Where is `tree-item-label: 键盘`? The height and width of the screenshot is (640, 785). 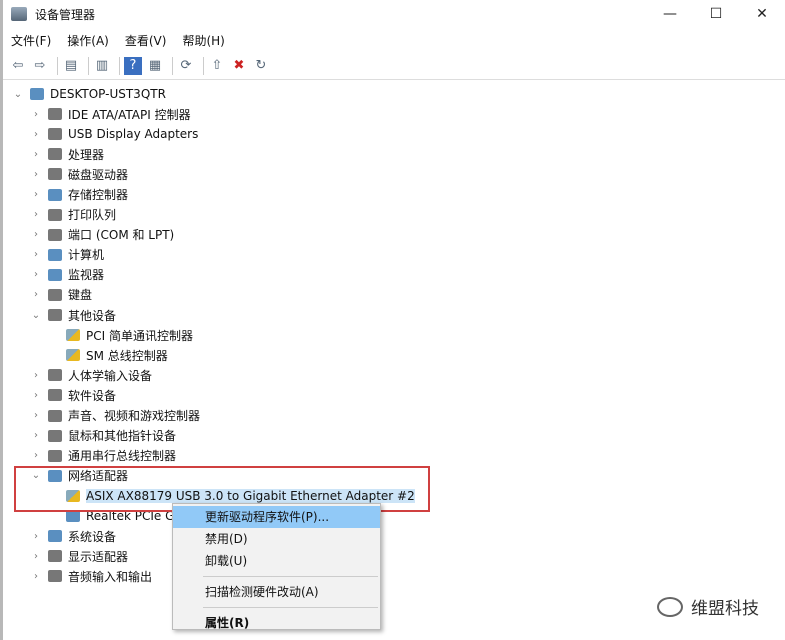
tree-item-label: 键盘 is located at coordinates (80, 295).